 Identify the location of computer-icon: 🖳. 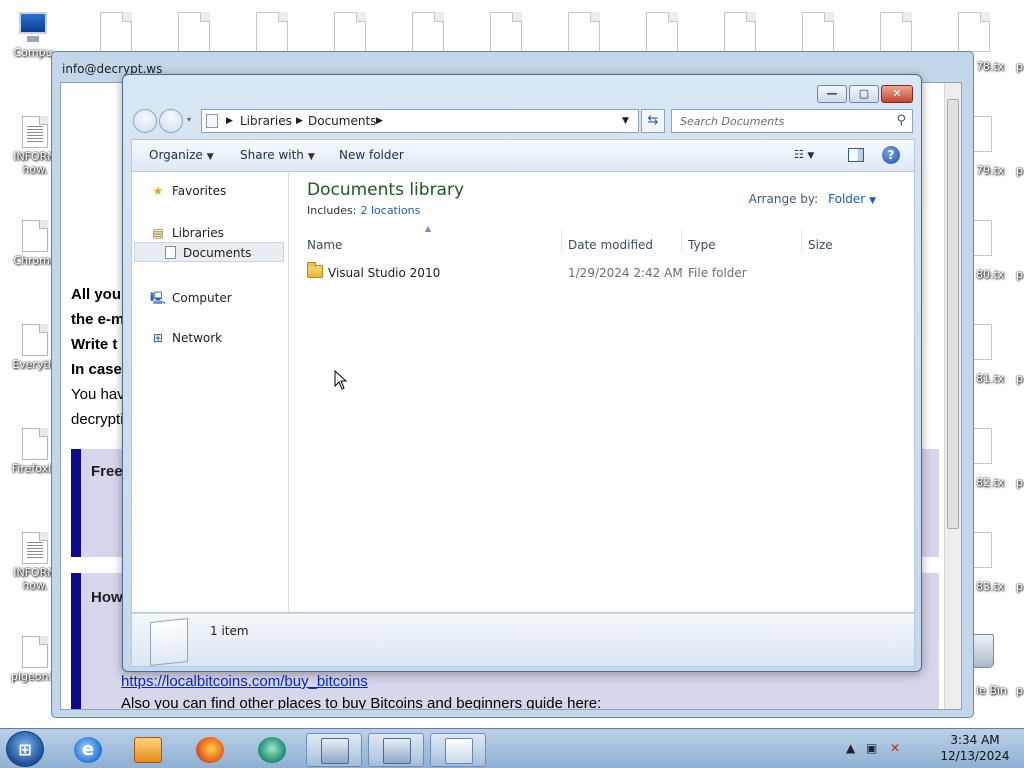
(158, 298).